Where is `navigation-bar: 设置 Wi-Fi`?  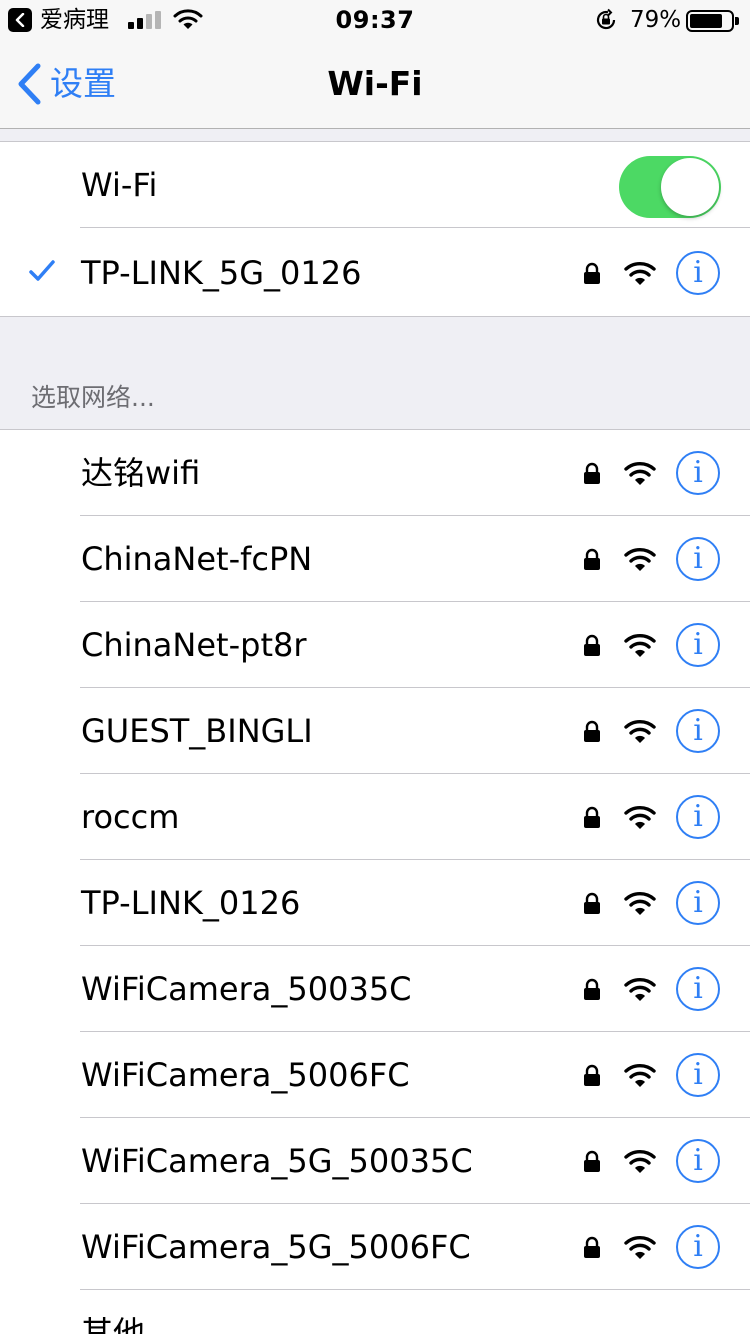
navigation-bar: 设置 Wi-Fi is located at coordinates (375, 84).